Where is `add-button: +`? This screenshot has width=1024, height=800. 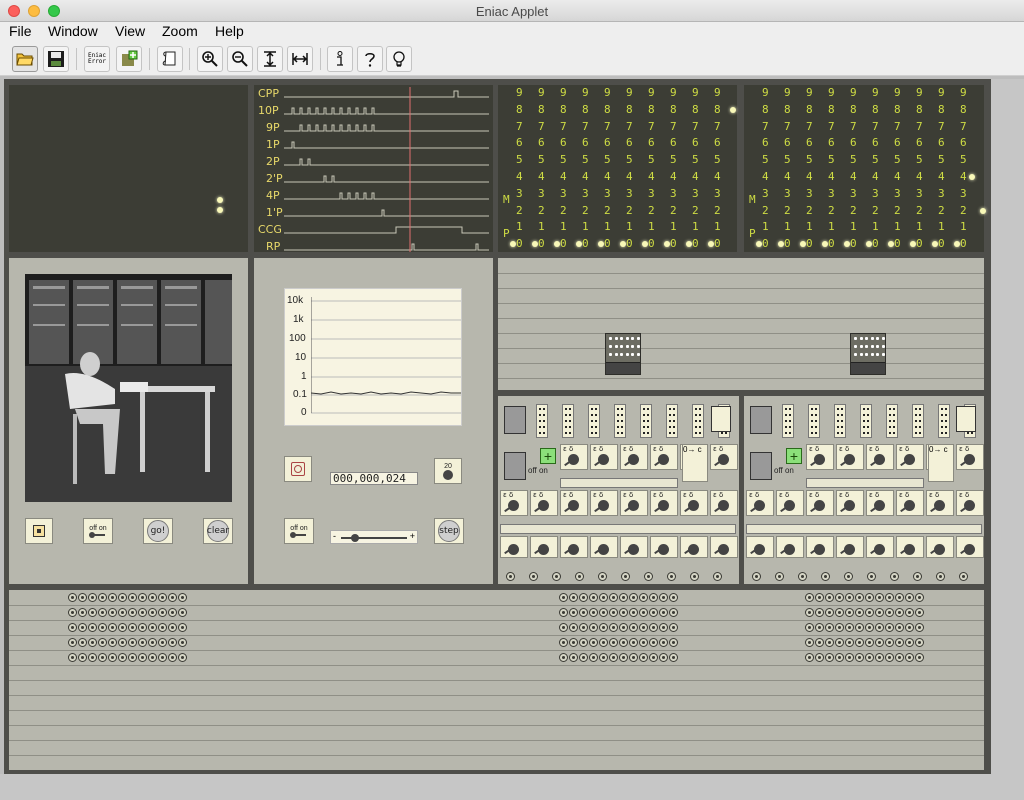 add-button: + is located at coordinates (794, 456).